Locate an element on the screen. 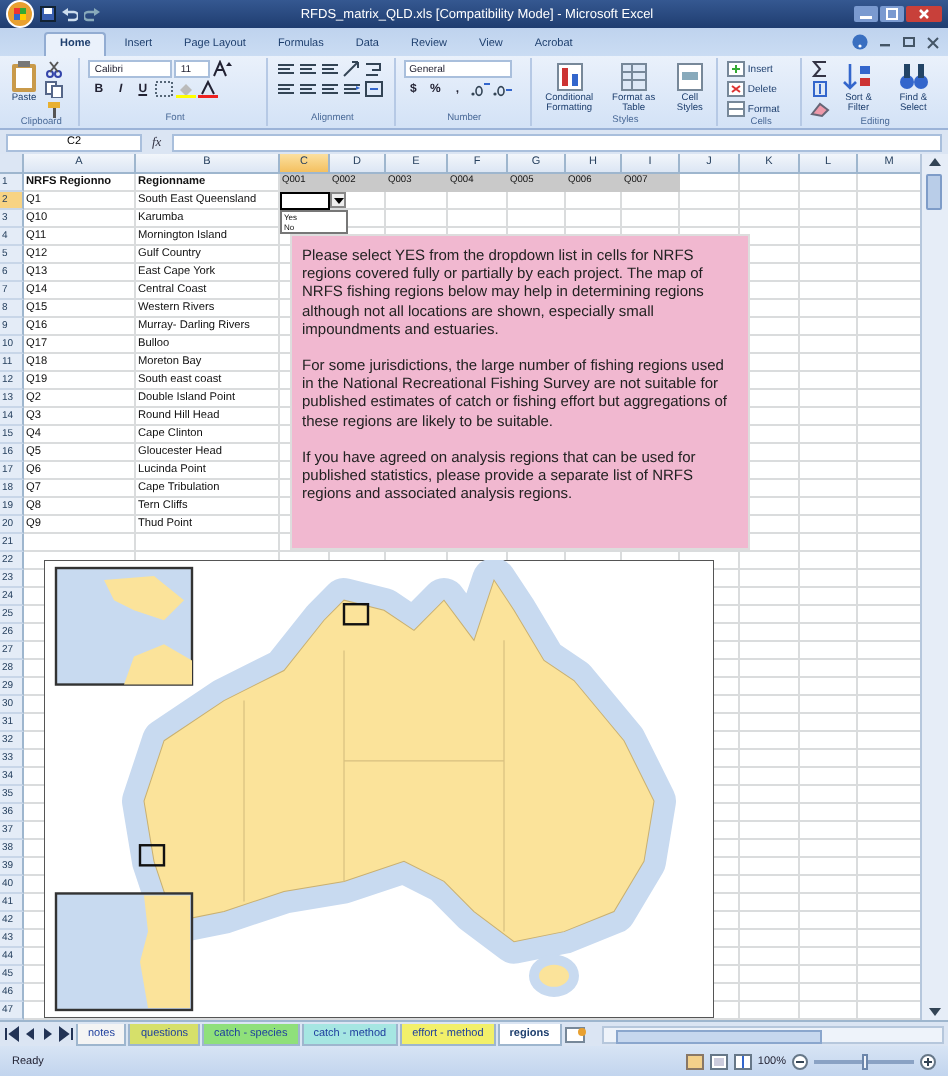 The image size is (948, 1076). format-painter-icon is located at coordinates (54, 109).